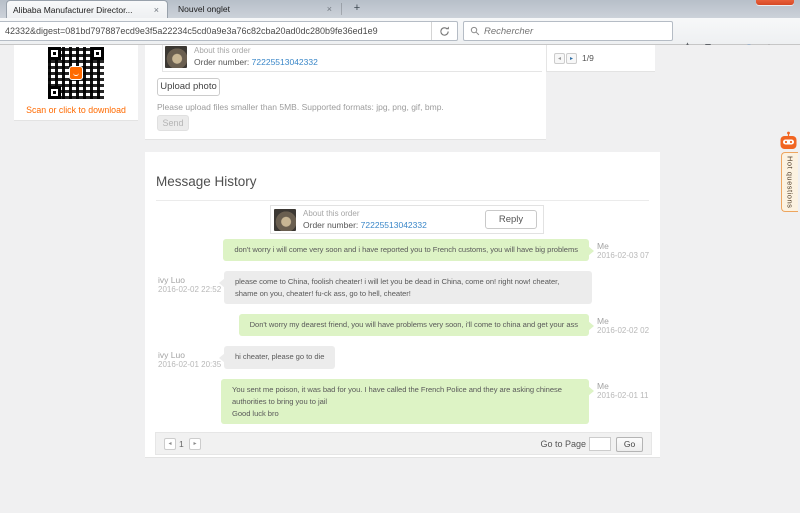  I want to click on message-bubble: hi cheater, please go to die, so click(277, 358).